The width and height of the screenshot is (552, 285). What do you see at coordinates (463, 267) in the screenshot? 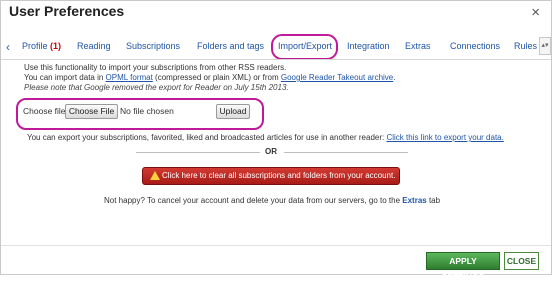
I see `apply-settings-button: APPLY SETTINGS` at bounding box center [463, 267].